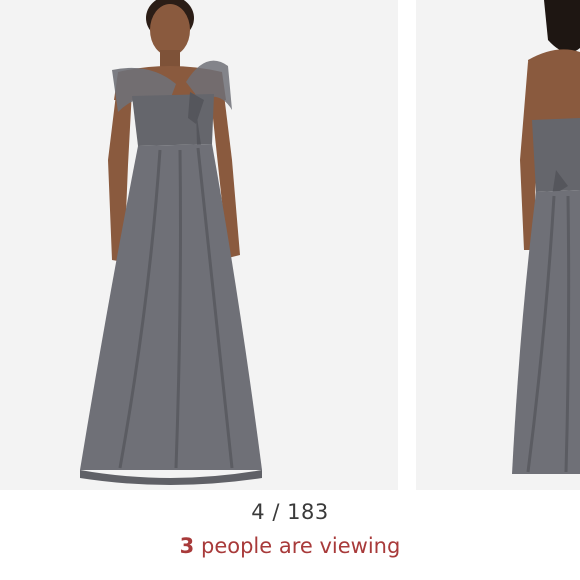 The image size is (580, 580). I want to click on photo-counter-total: 183, so click(308, 512).